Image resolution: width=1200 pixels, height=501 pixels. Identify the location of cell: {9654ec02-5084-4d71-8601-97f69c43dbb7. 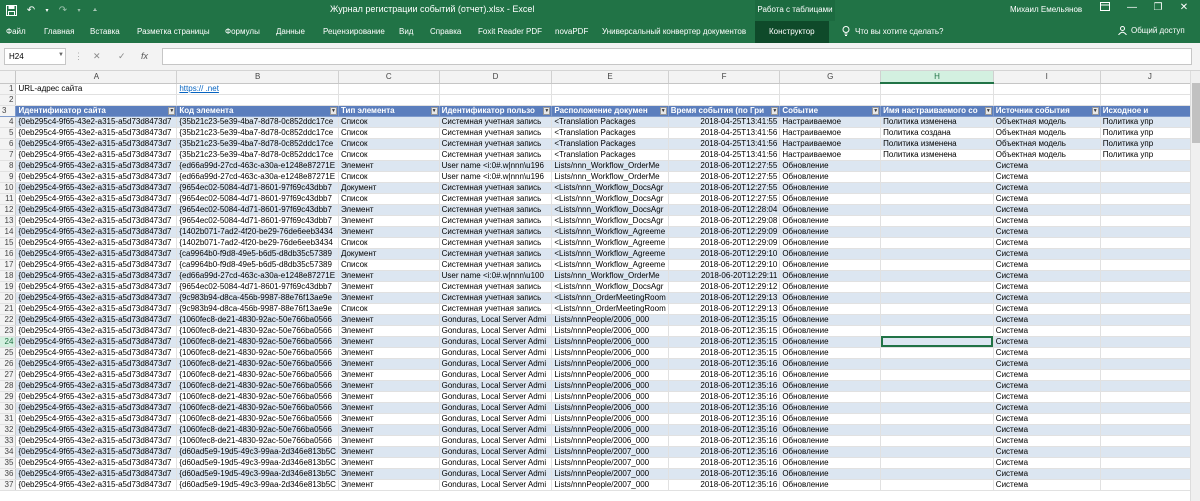
(257, 210).